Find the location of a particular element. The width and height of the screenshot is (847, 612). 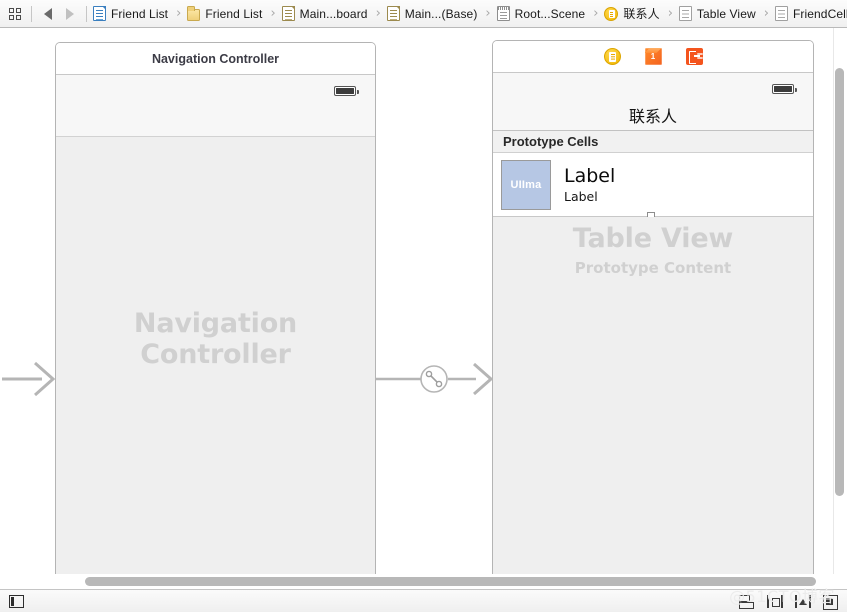

breadcrumb-item-project: Friend List is located at coordinates (130, 14).